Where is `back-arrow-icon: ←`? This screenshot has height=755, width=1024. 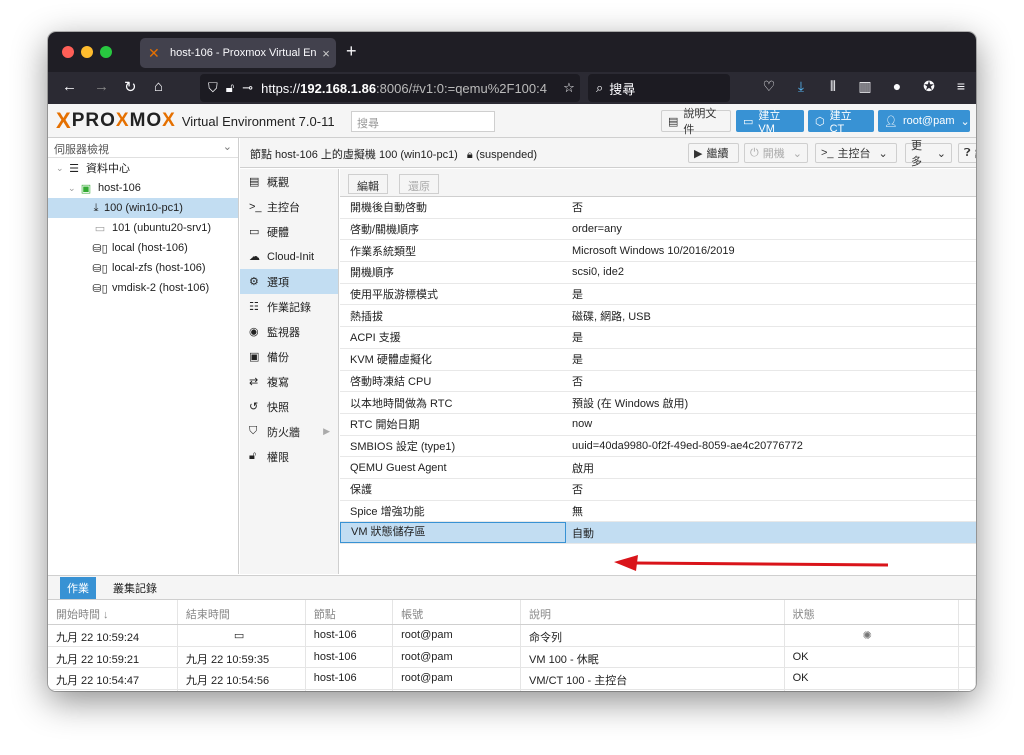 back-arrow-icon: ← is located at coordinates (69, 86).